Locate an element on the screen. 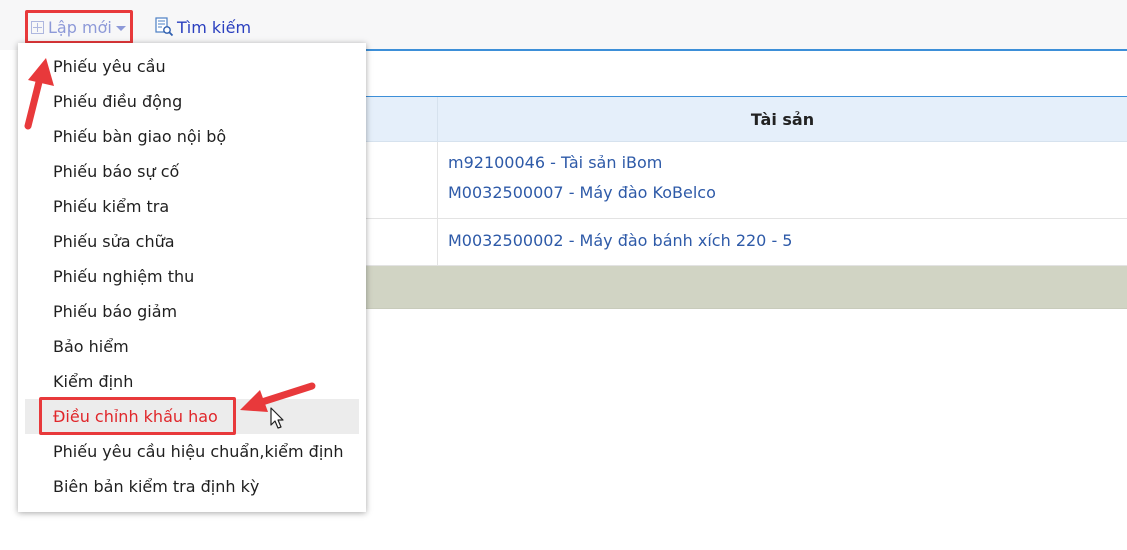 The height and width of the screenshot is (550, 1127). asset-link: M0032500002 - Máy đào bánh xích 220 - 5 is located at coordinates (620, 240).